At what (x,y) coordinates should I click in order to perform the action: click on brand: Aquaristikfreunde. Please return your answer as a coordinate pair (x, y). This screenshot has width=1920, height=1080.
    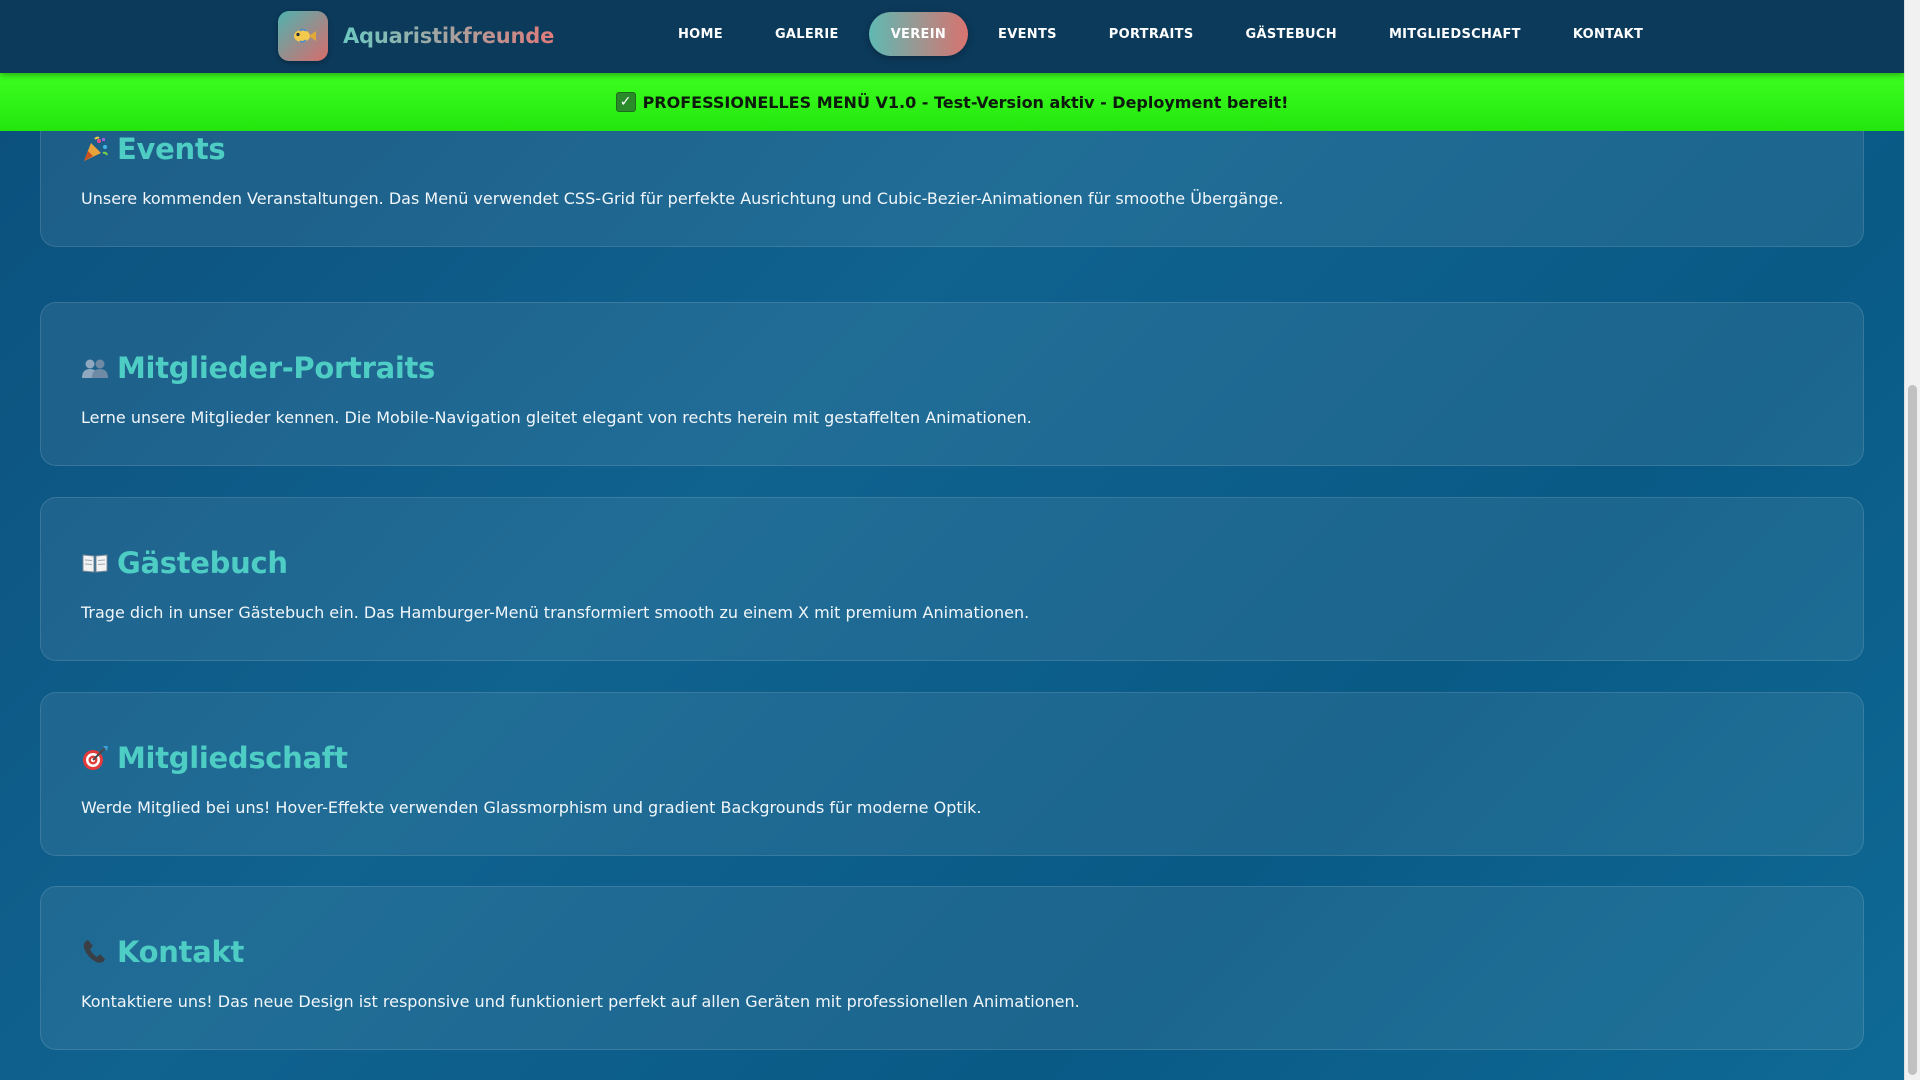
    Looking at the image, I should click on (416, 36).